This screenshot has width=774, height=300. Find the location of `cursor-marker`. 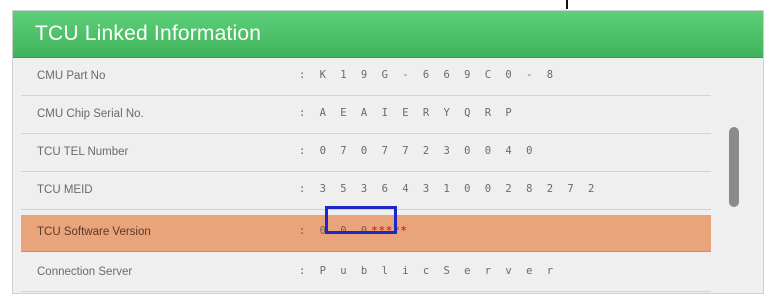

cursor-marker is located at coordinates (567, 4).